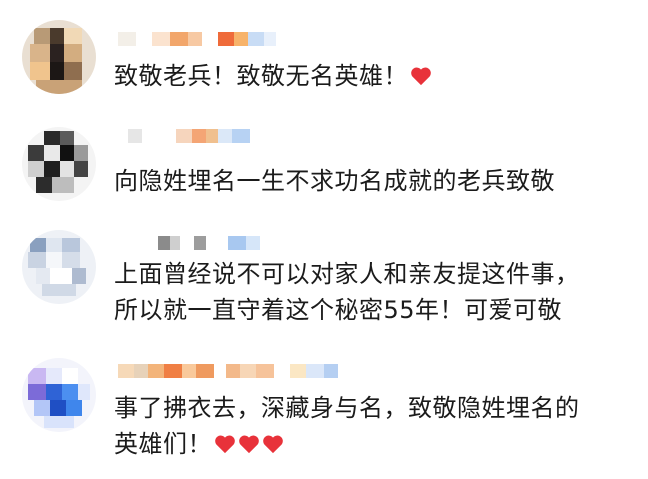  I want to click on comment-line: 向隐姓埋名一生不求功名成就的老兵致敬, so click(334, 181).